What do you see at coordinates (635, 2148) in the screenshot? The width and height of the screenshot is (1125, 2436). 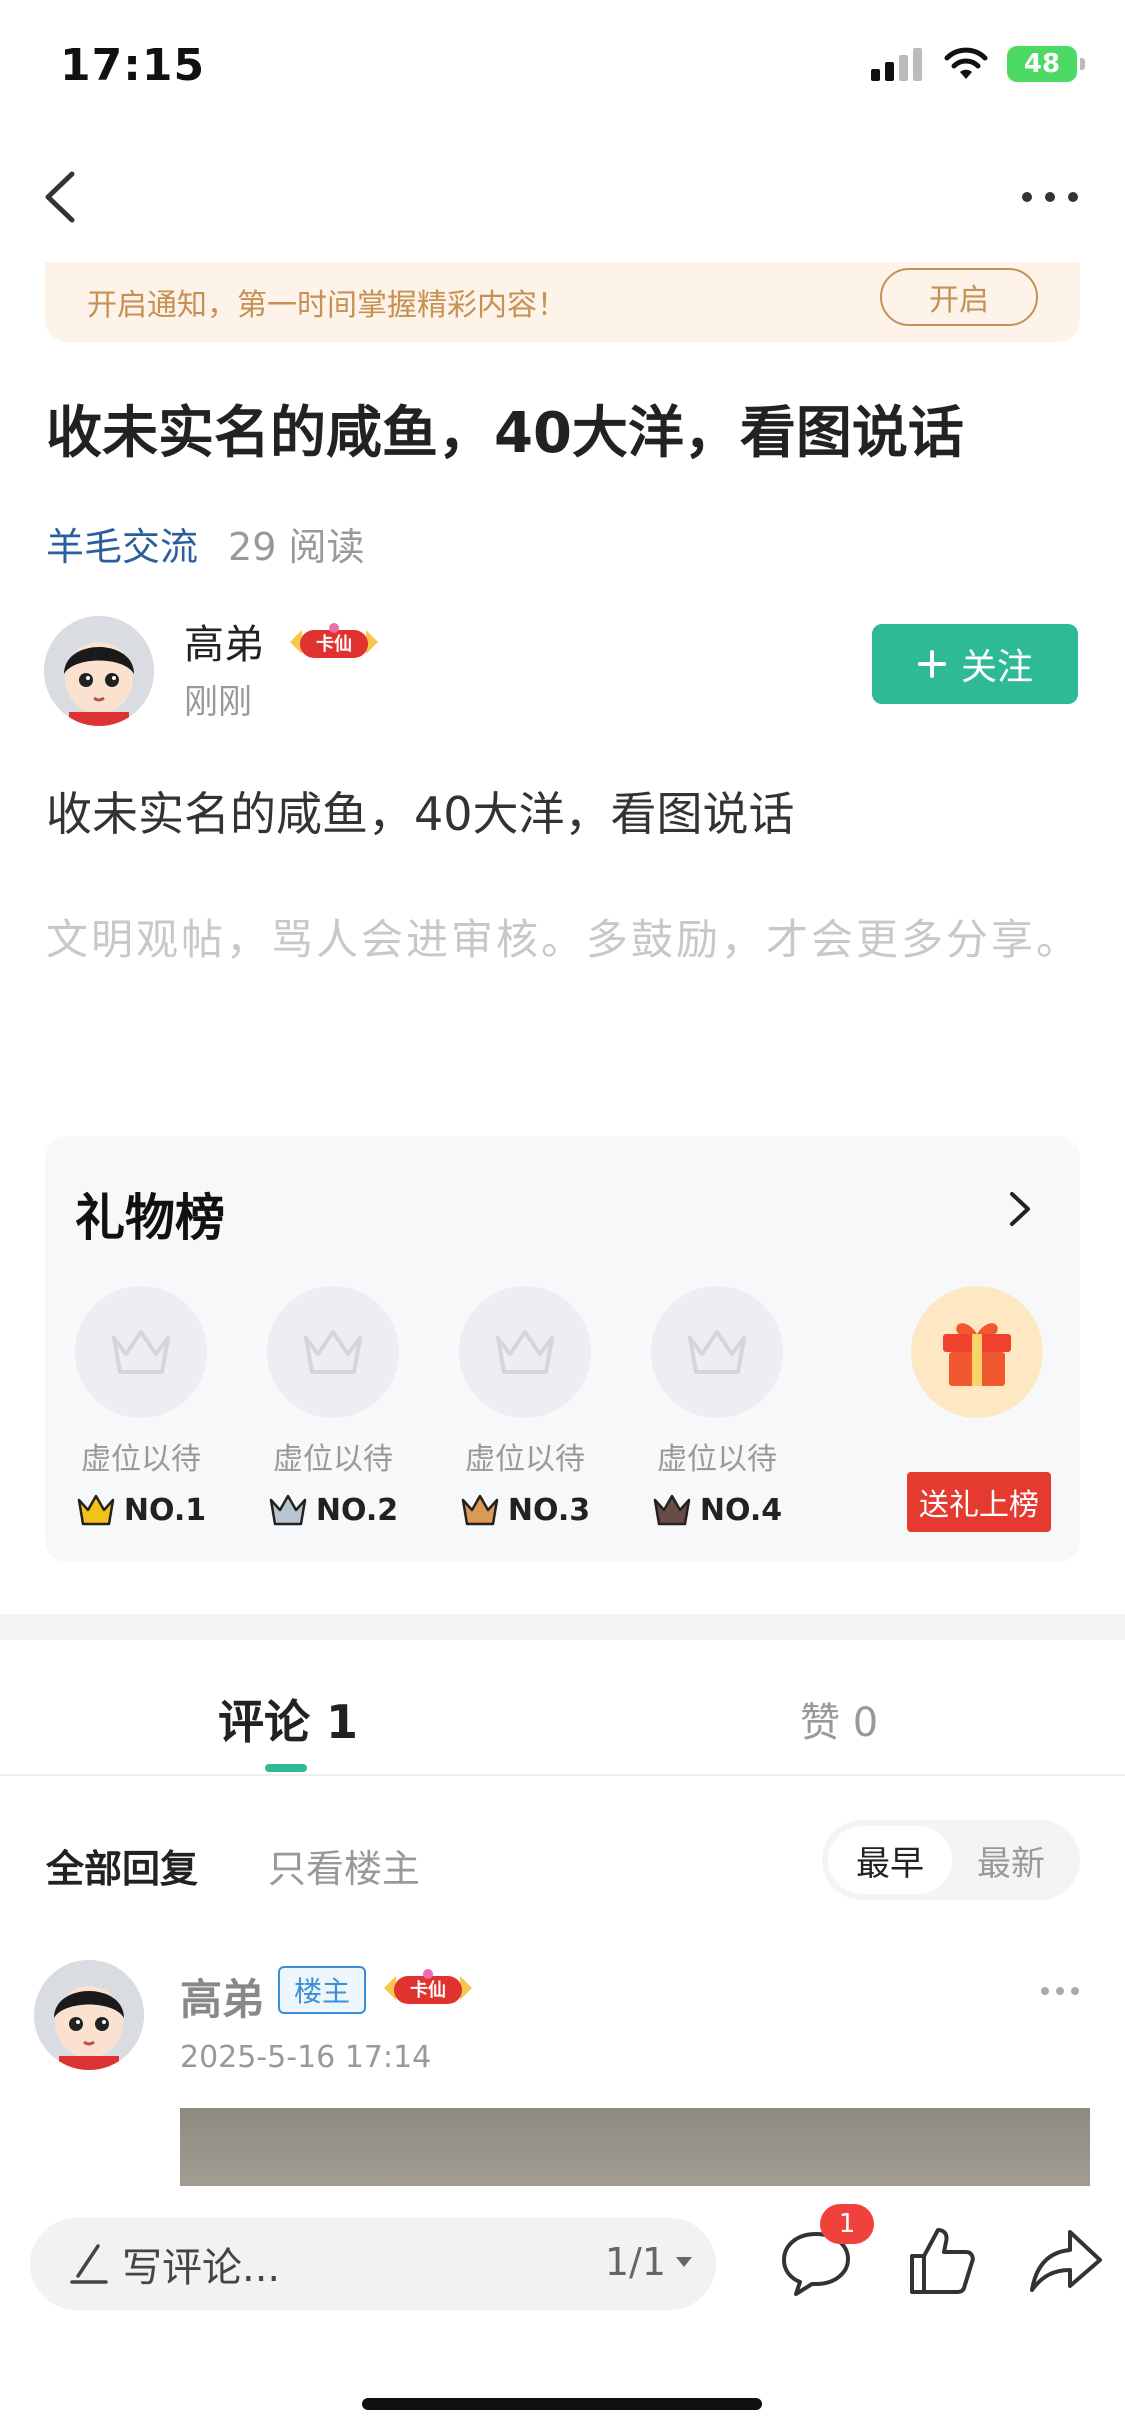 I see `comment-image` at bounding box center [635, 2148].